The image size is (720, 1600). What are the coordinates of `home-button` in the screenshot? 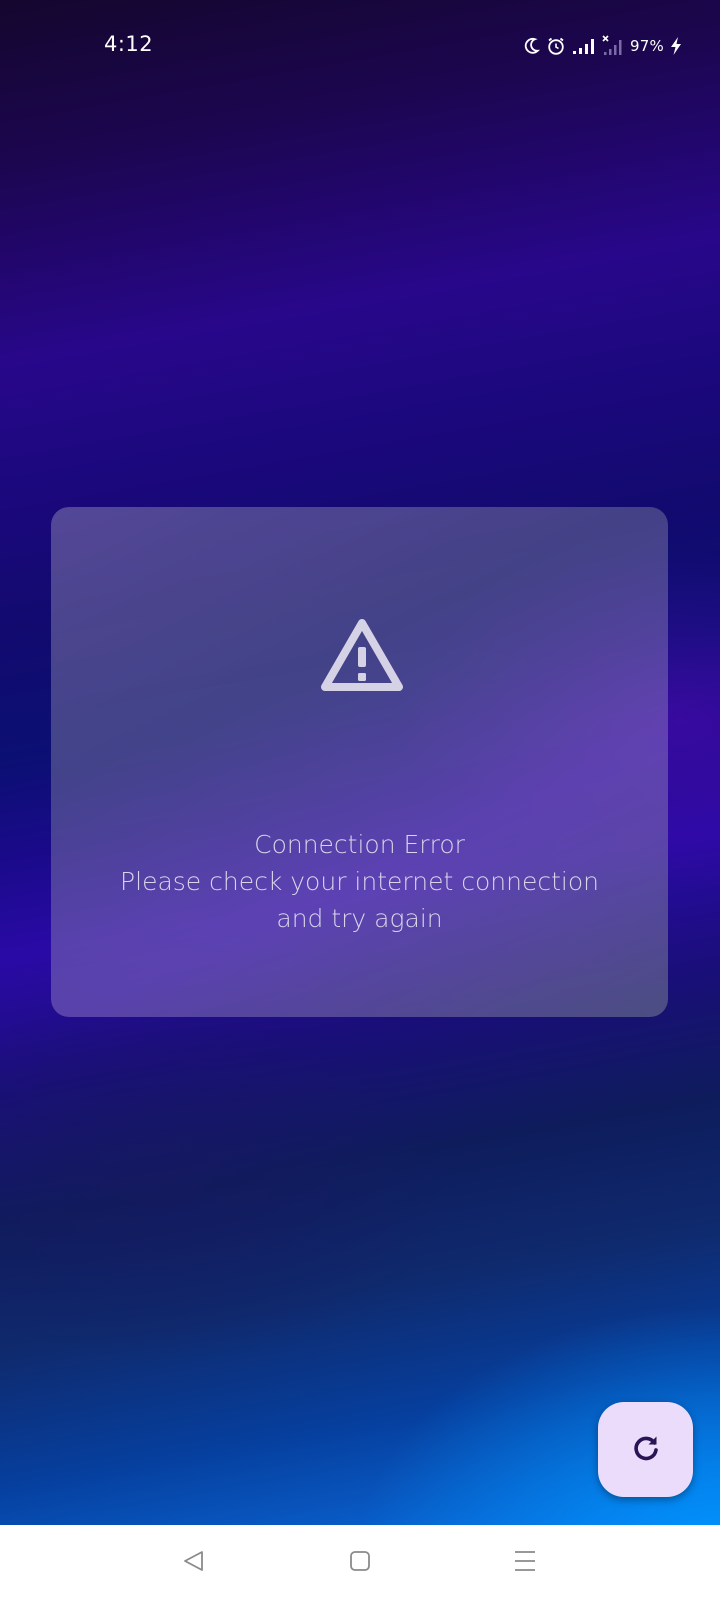 It's located at (360, 1562).